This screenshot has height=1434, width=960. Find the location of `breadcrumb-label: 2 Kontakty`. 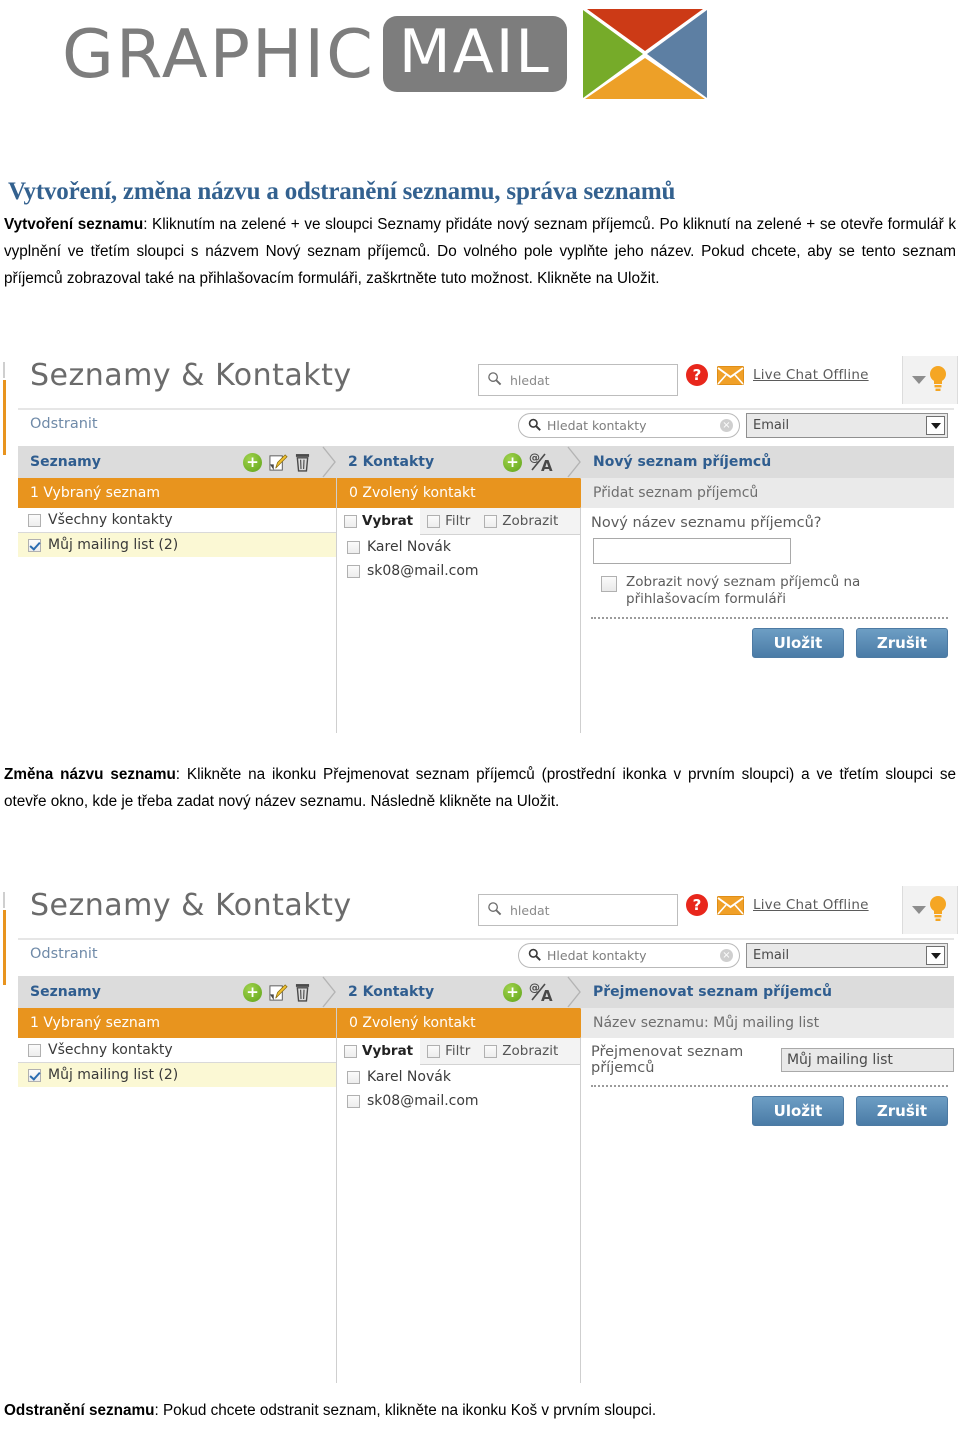

breadcrumb-label: 2 Kontakty is located at coordinates (391, 992).